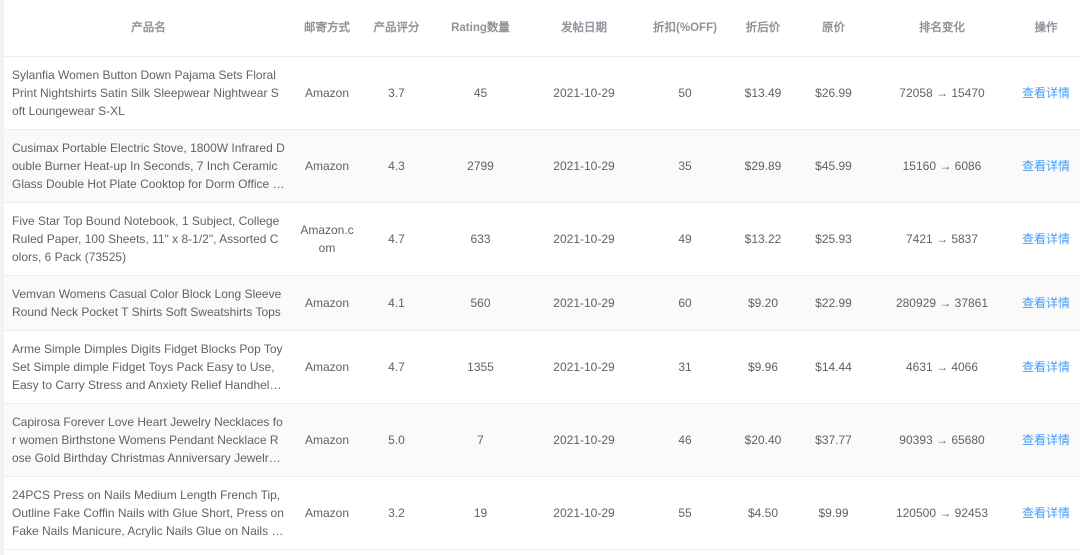 The image size is (1080, 555). I want to click on rank-change-cell: 120500 → 92453, so click(942, 513).